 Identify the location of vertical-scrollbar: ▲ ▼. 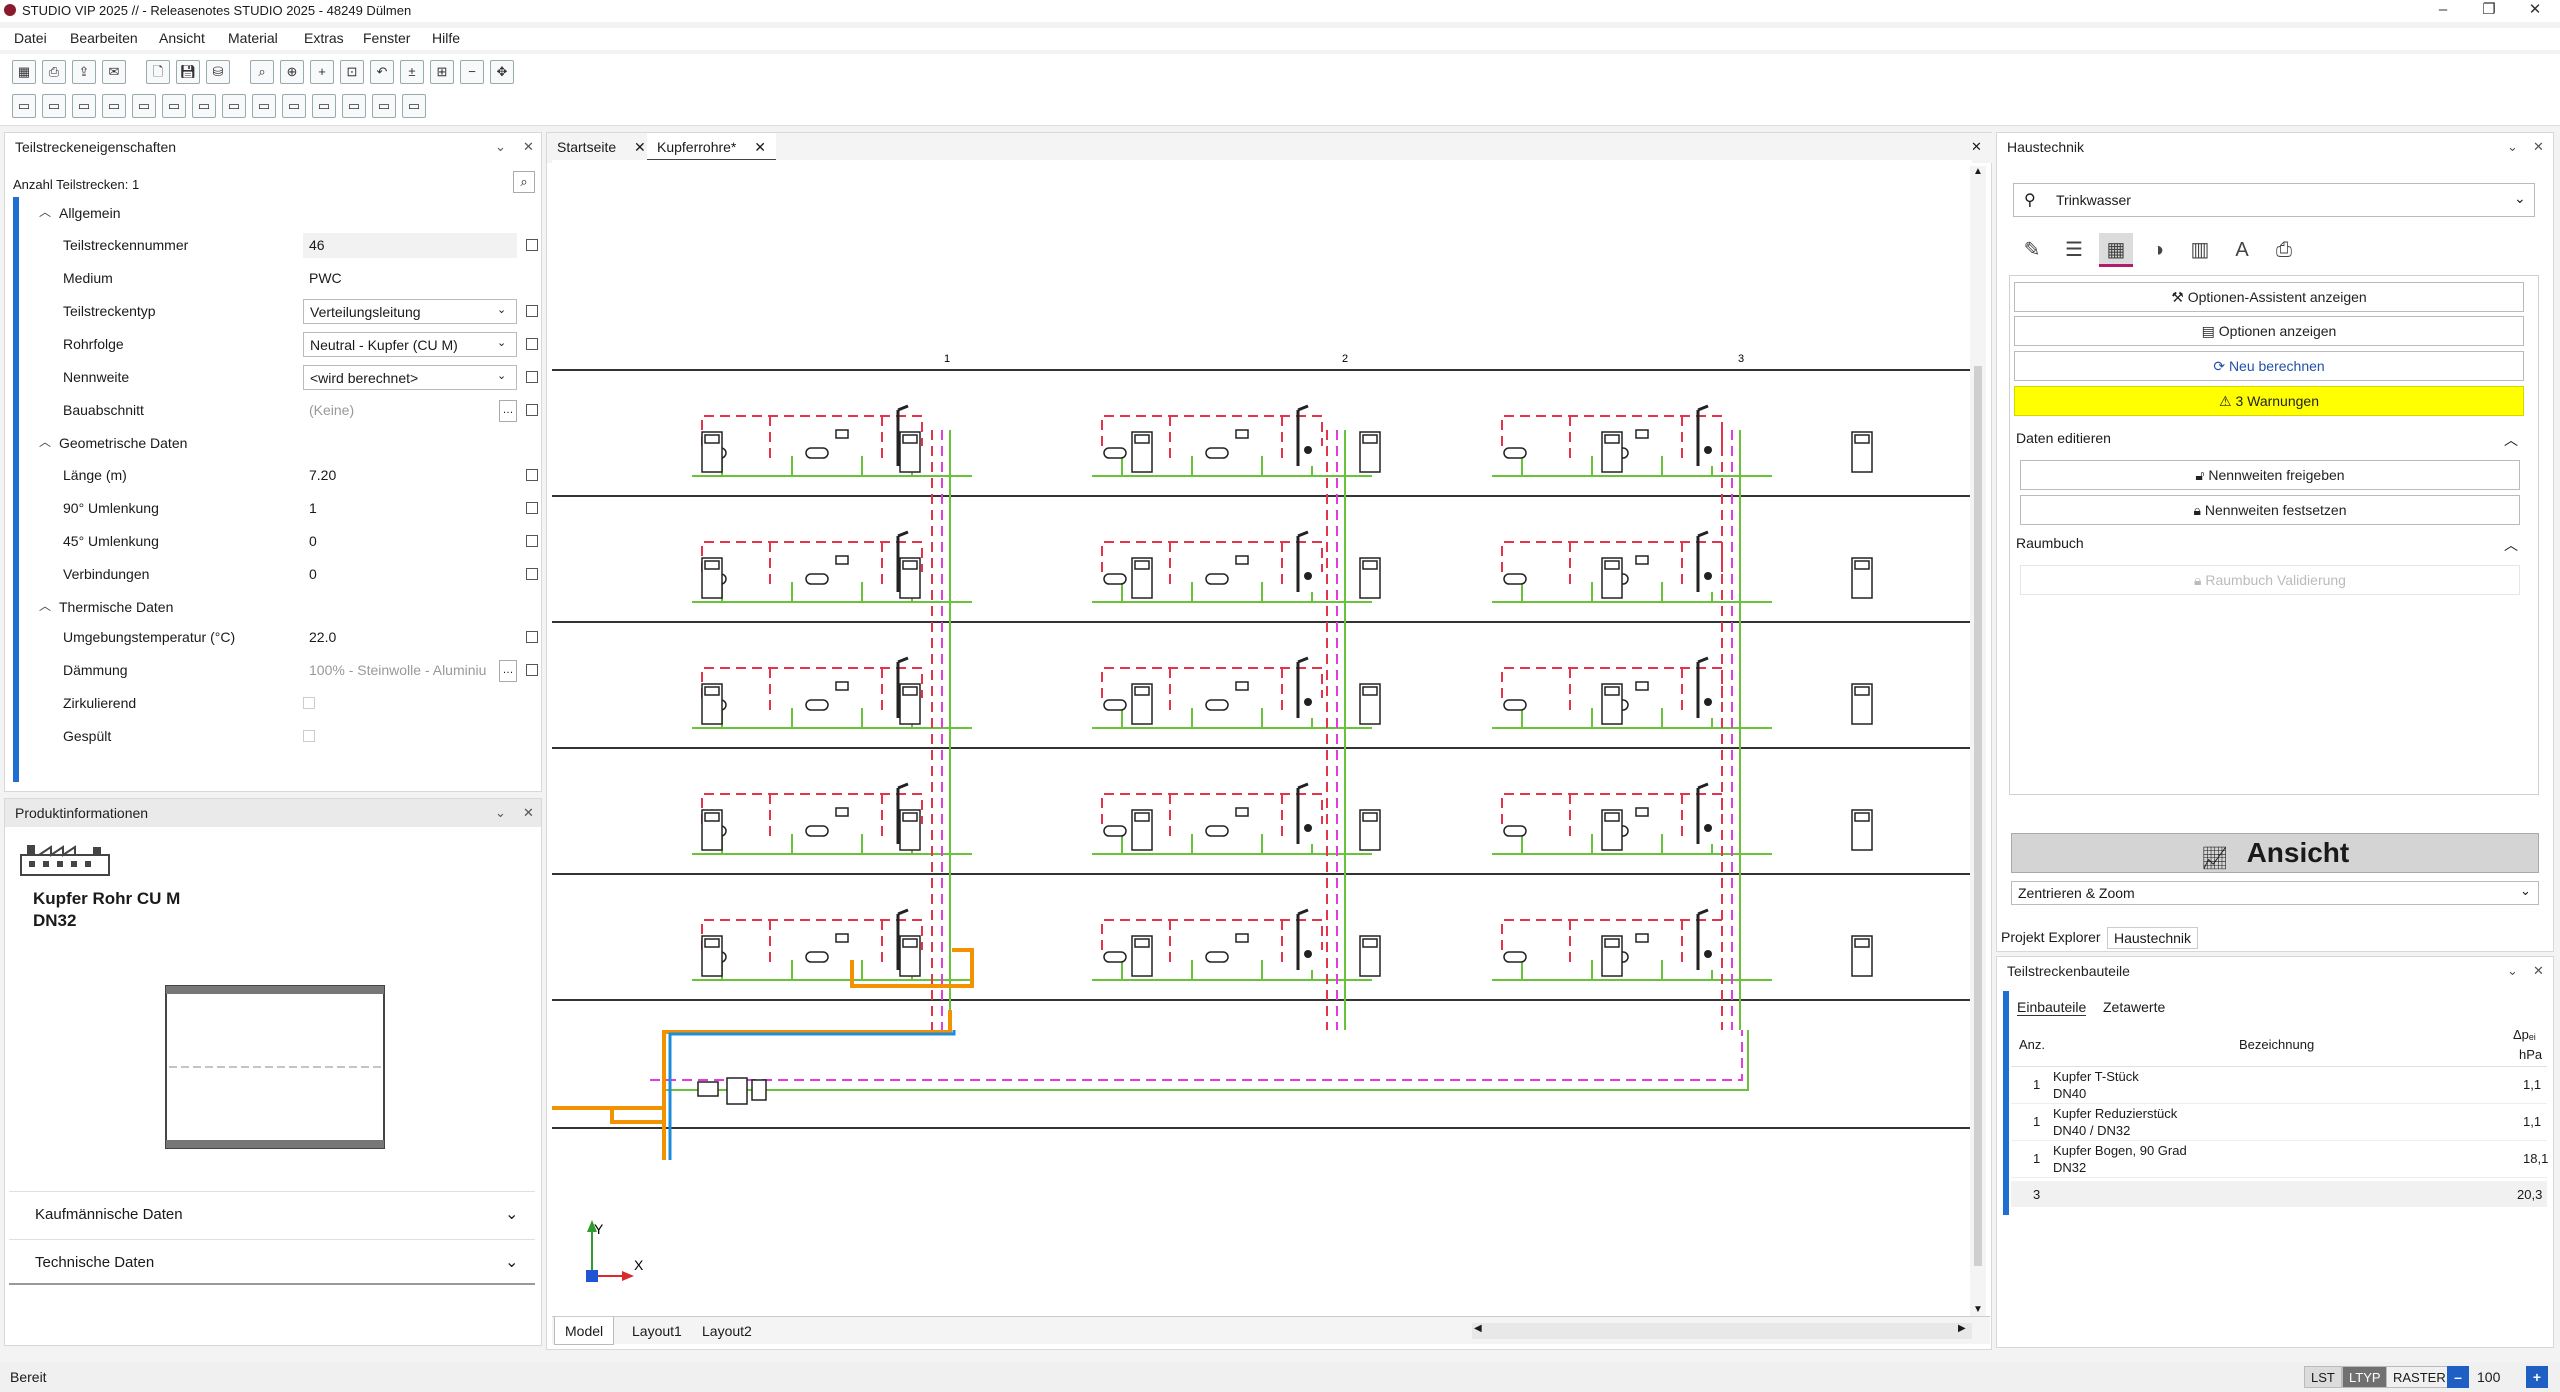
(1978, 741).